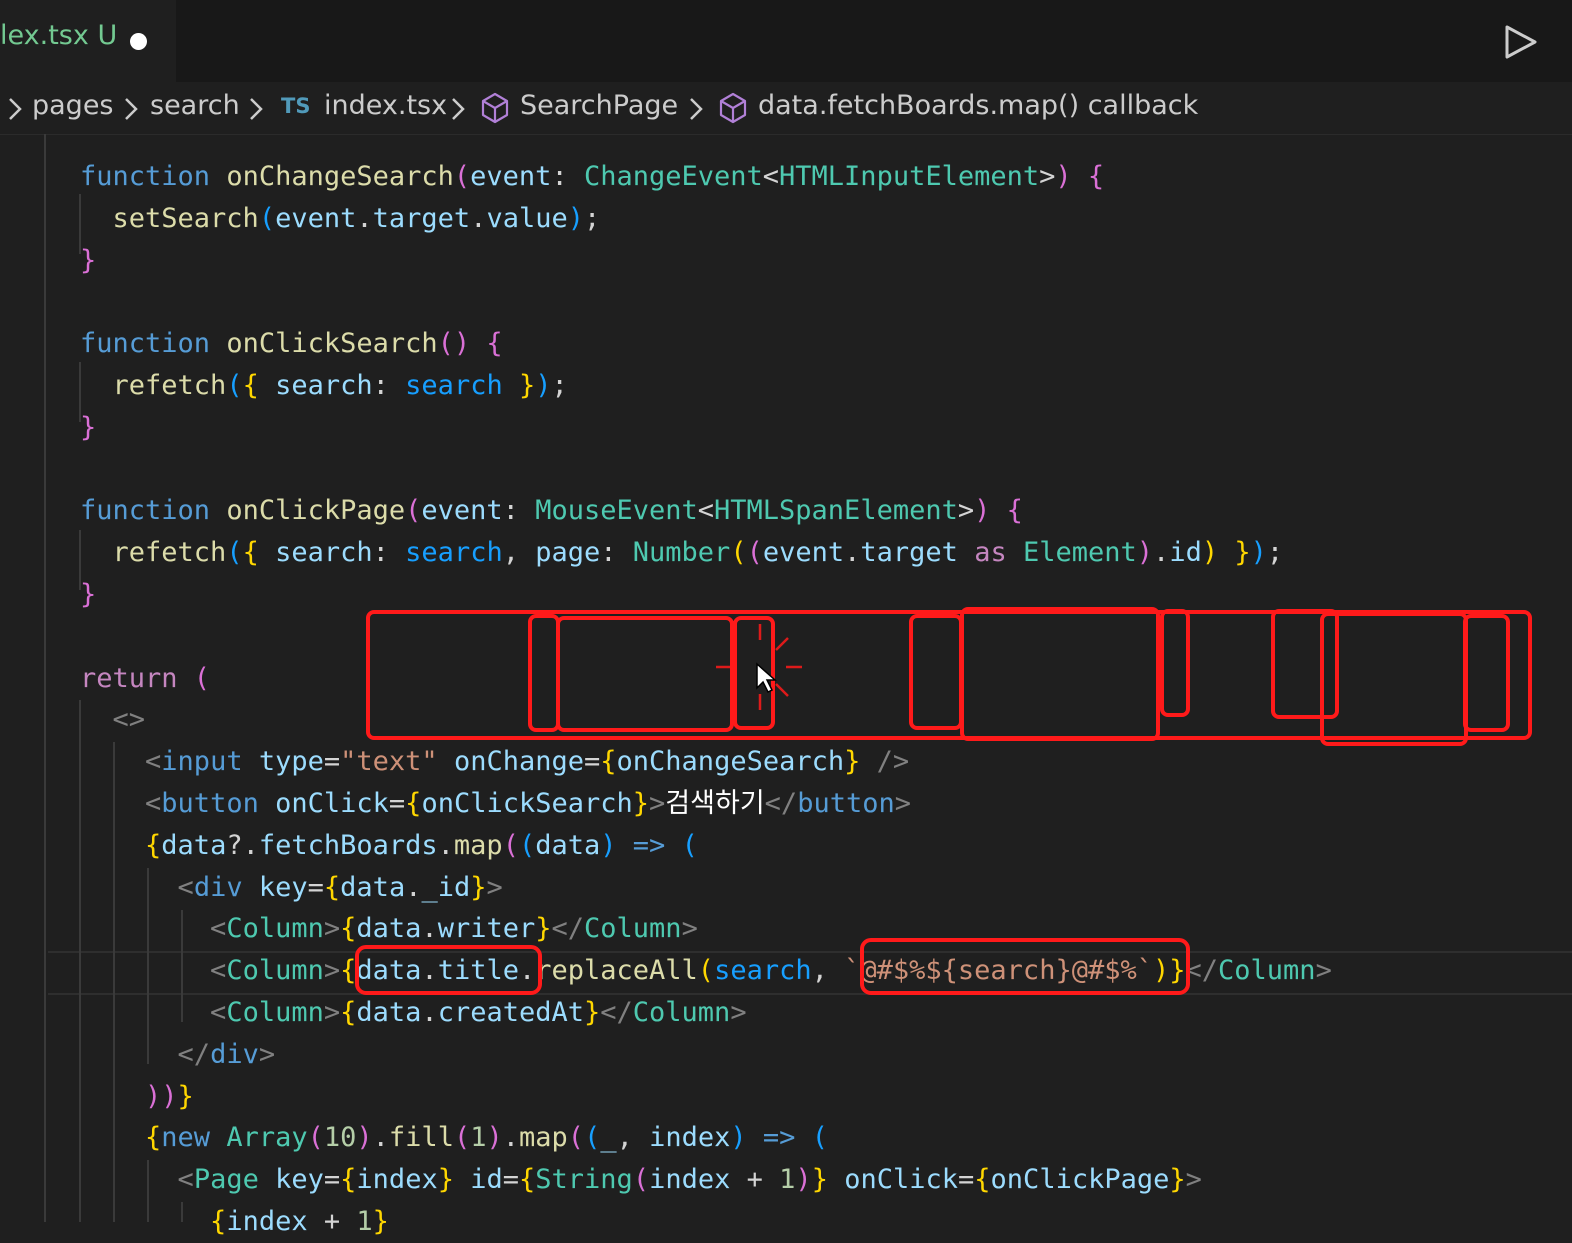  I want to click on code-line: function onClickSearch() {, so click(291, 344).